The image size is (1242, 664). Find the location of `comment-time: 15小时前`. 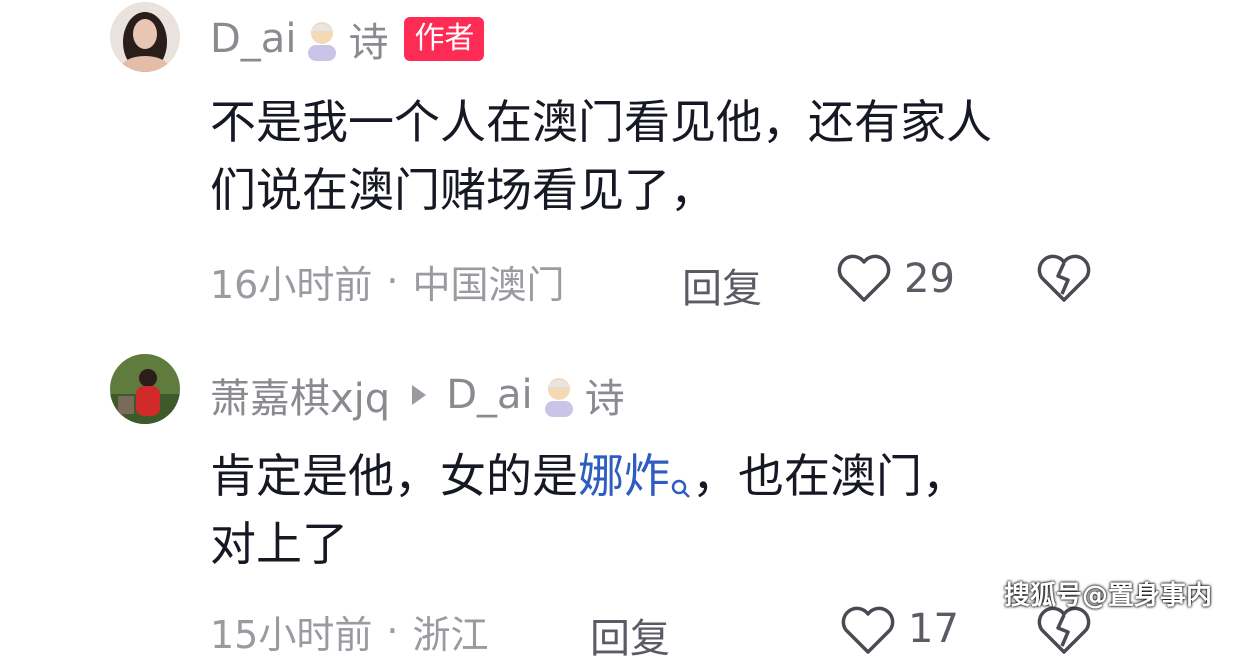

comment-time: 15小时前 is located at coordinates (291, 634).